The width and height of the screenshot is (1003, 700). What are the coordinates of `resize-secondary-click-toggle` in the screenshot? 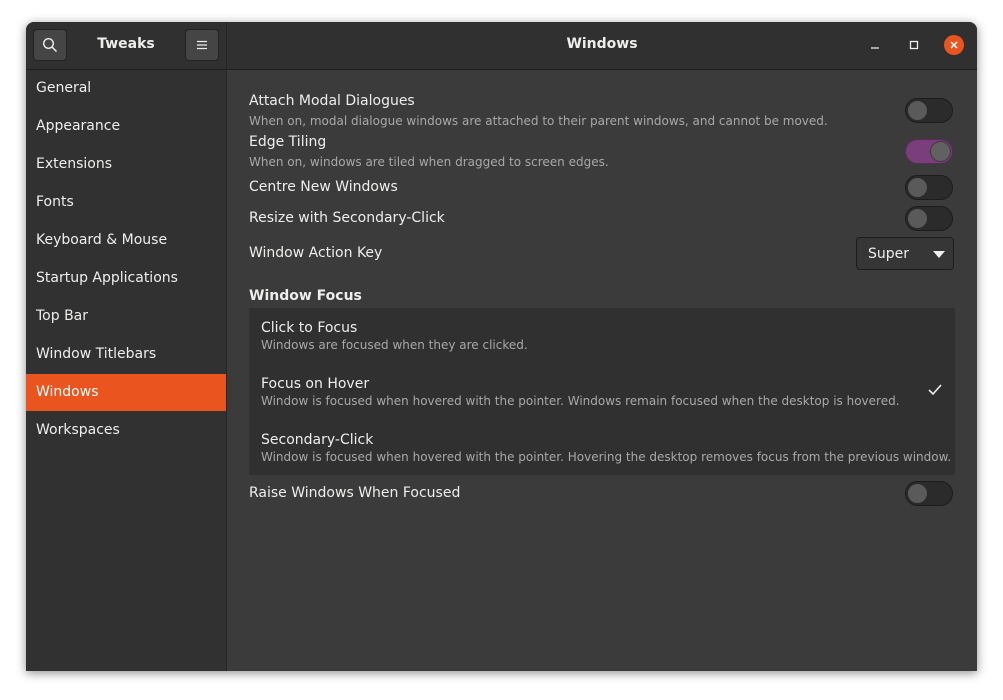 It's located at (929, 218).